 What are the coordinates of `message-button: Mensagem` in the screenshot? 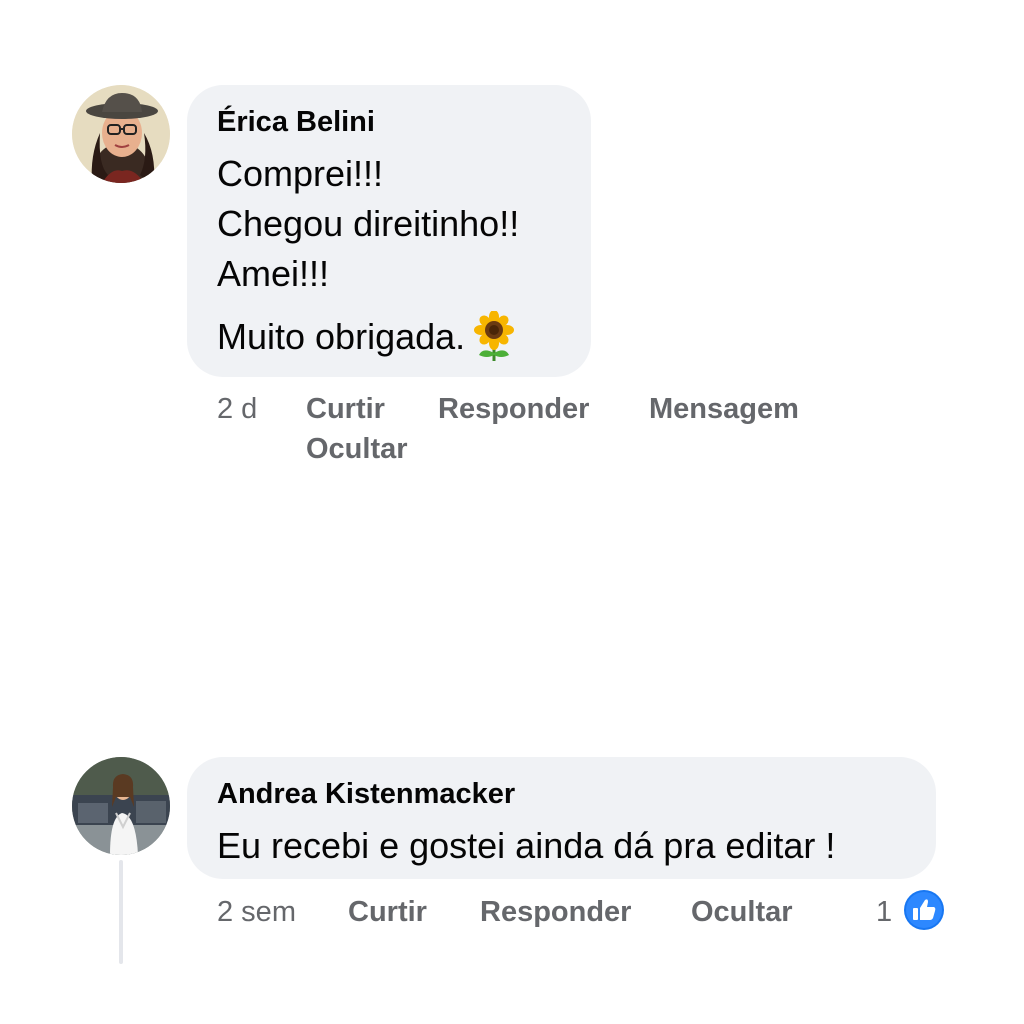 It's located at (724, 409).